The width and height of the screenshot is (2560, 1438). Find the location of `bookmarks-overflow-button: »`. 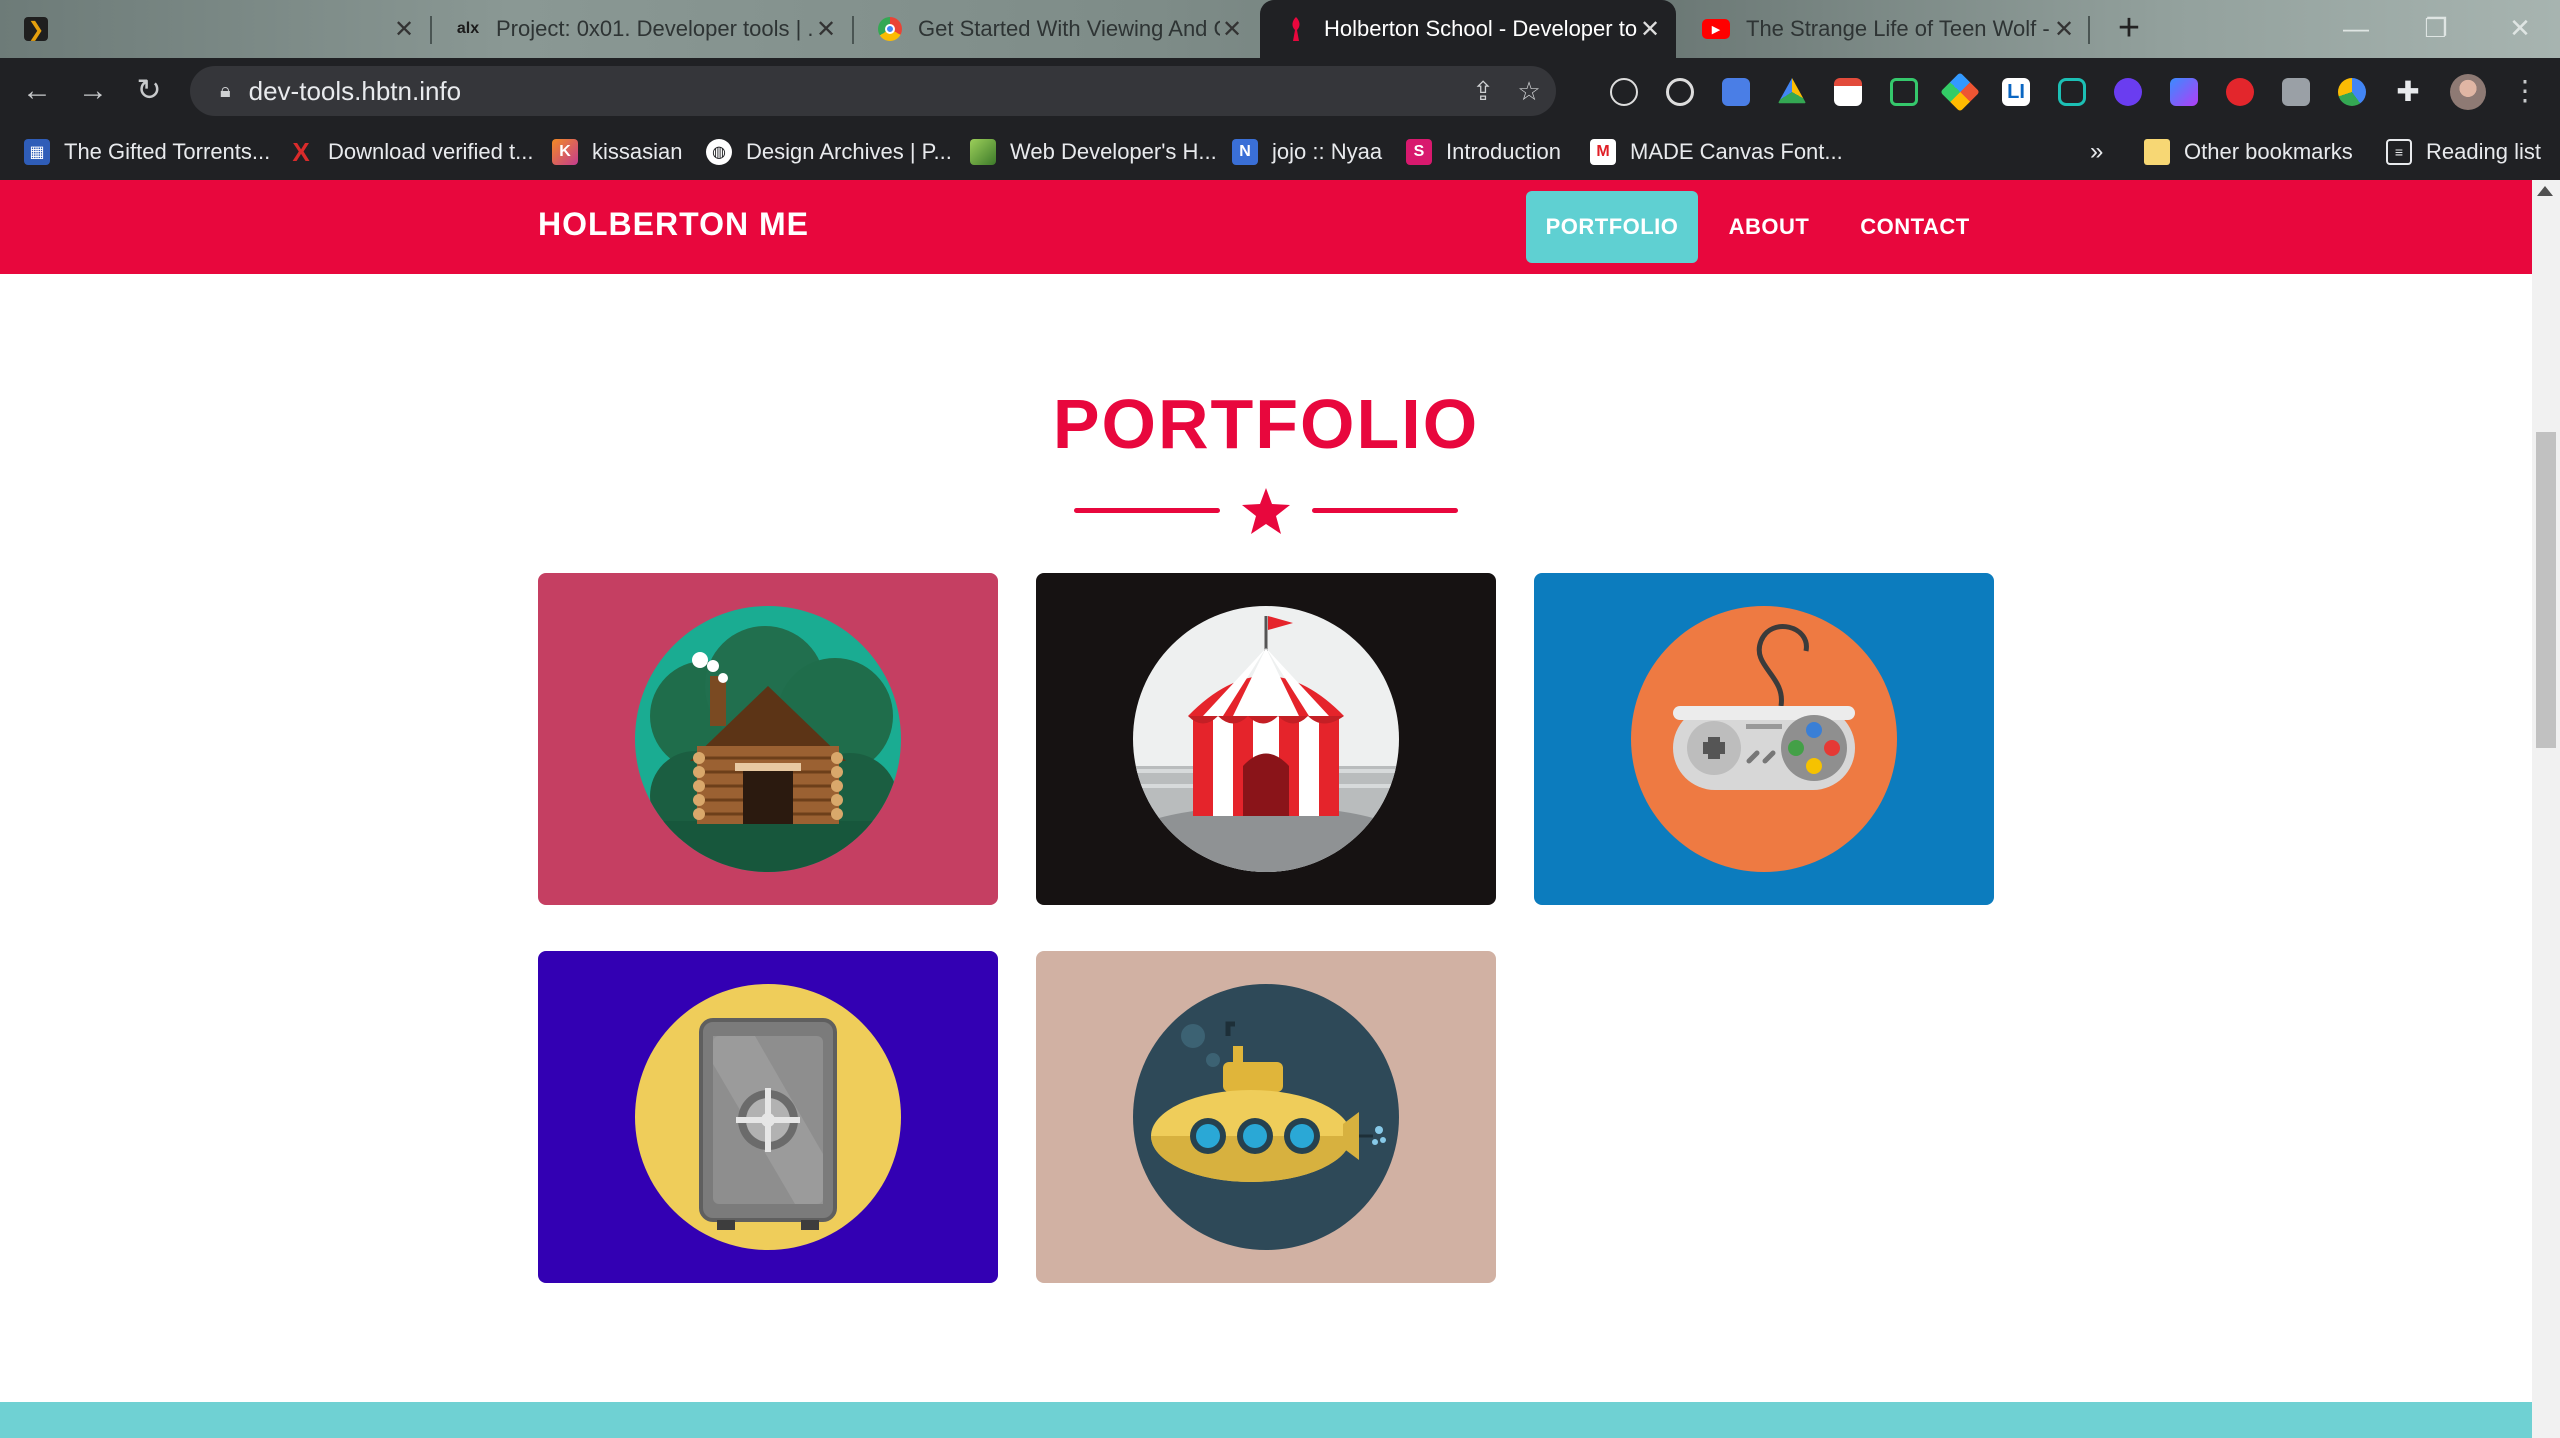

bookmarks-overflow-button: » is located at coordinates (2096, 152).